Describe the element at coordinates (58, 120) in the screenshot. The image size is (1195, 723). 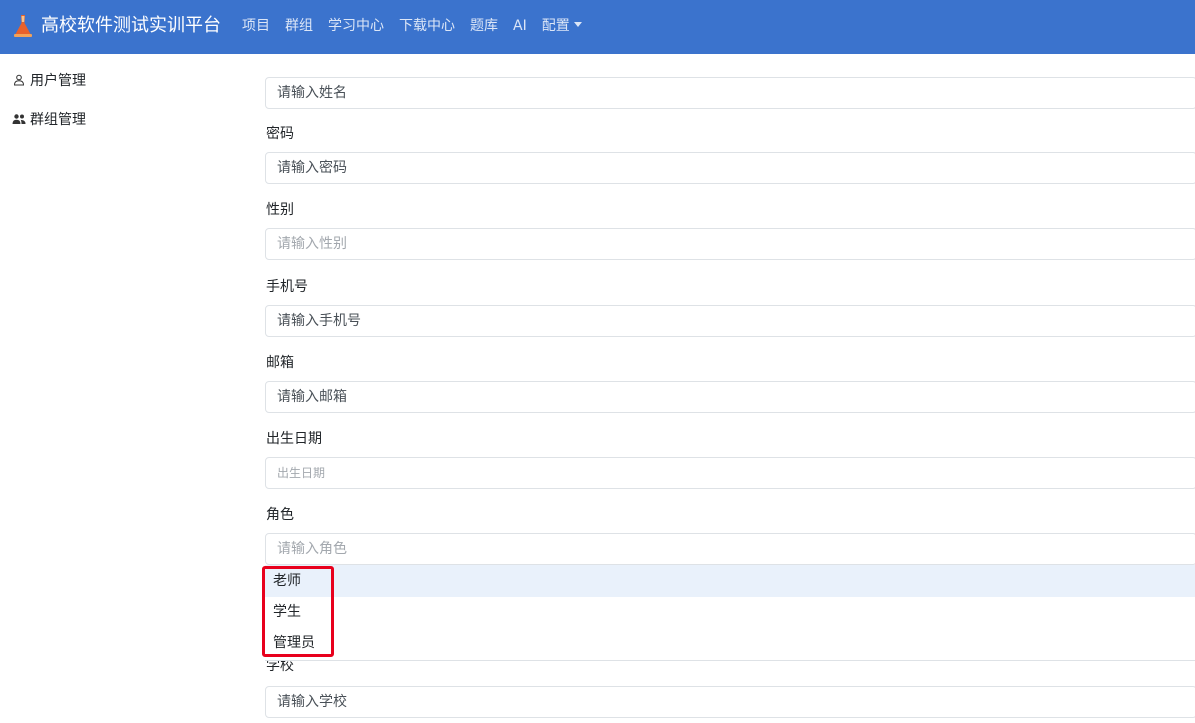
I see `sidebar-item-label: 群组管理` at that location.